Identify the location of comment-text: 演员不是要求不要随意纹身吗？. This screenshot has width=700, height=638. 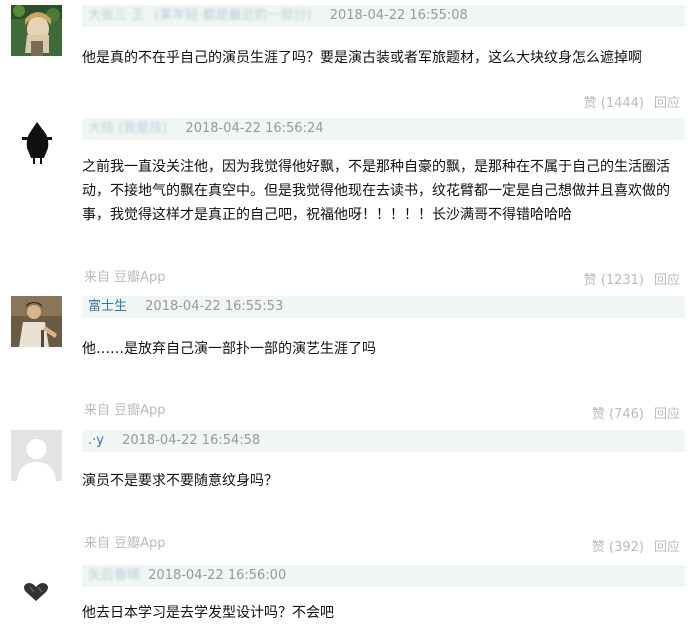
(180, 481).